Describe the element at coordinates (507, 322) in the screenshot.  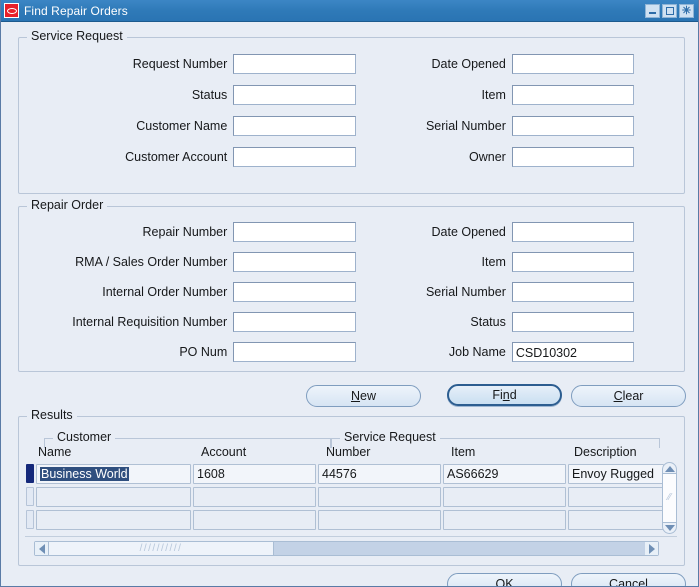
I see `field-ro-status: Status` at that location.